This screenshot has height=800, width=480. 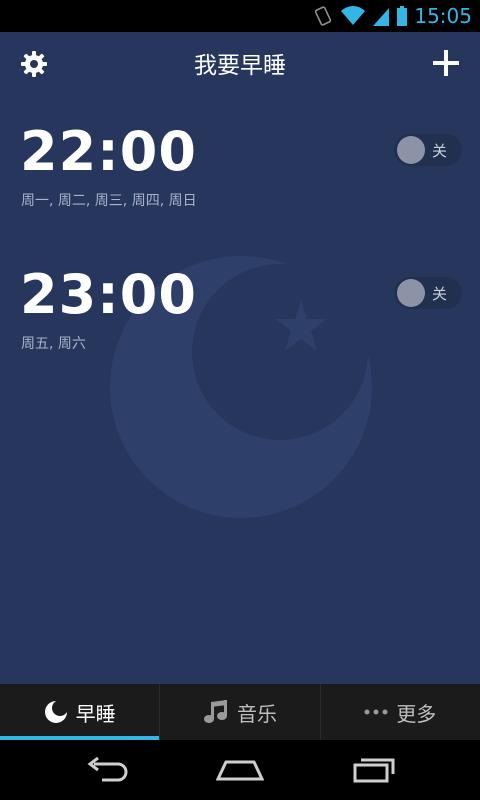 I want to click on app-header: 我要早睡, so click(x=240, y=63).